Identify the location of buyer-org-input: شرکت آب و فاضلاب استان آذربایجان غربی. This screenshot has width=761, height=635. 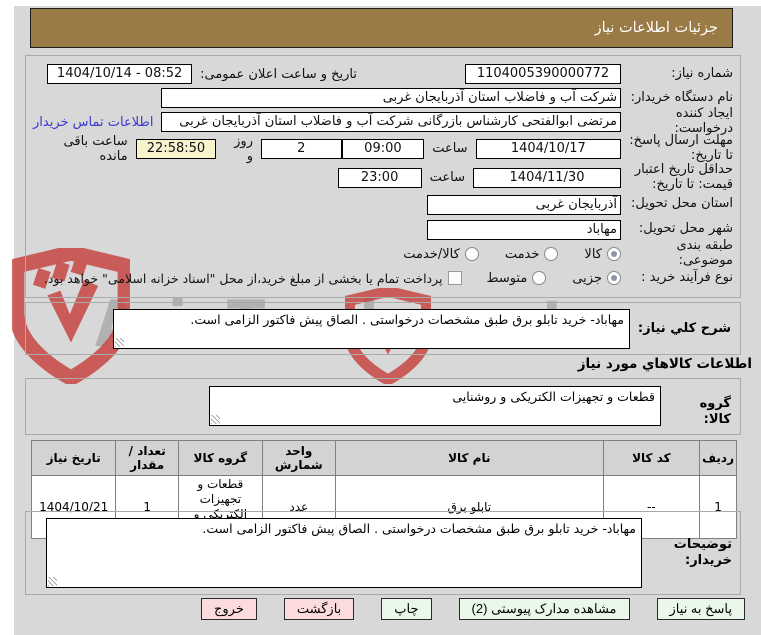
(391, 98).